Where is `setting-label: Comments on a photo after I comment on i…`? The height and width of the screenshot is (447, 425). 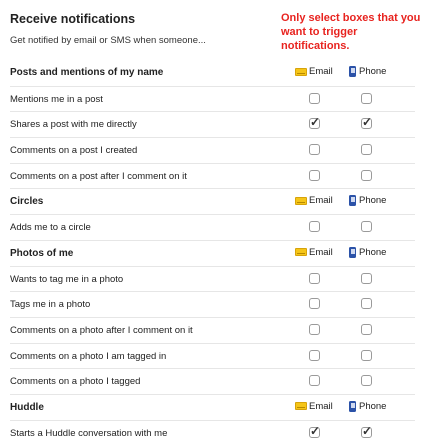 setting-label: Comments on a photo after I comment on i… is located at coordinates (101, 330).